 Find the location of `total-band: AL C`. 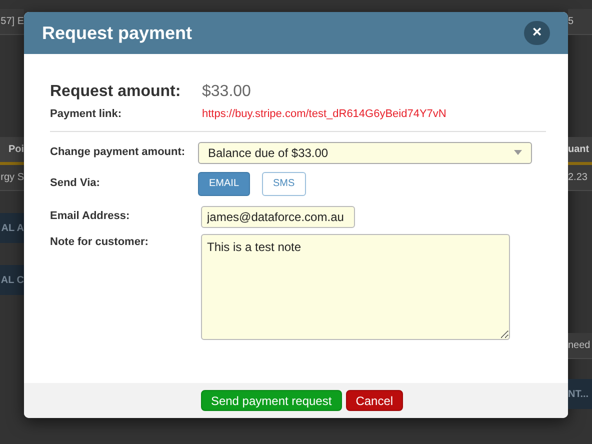

total-band: AL C is located at coordinates (12, 280).